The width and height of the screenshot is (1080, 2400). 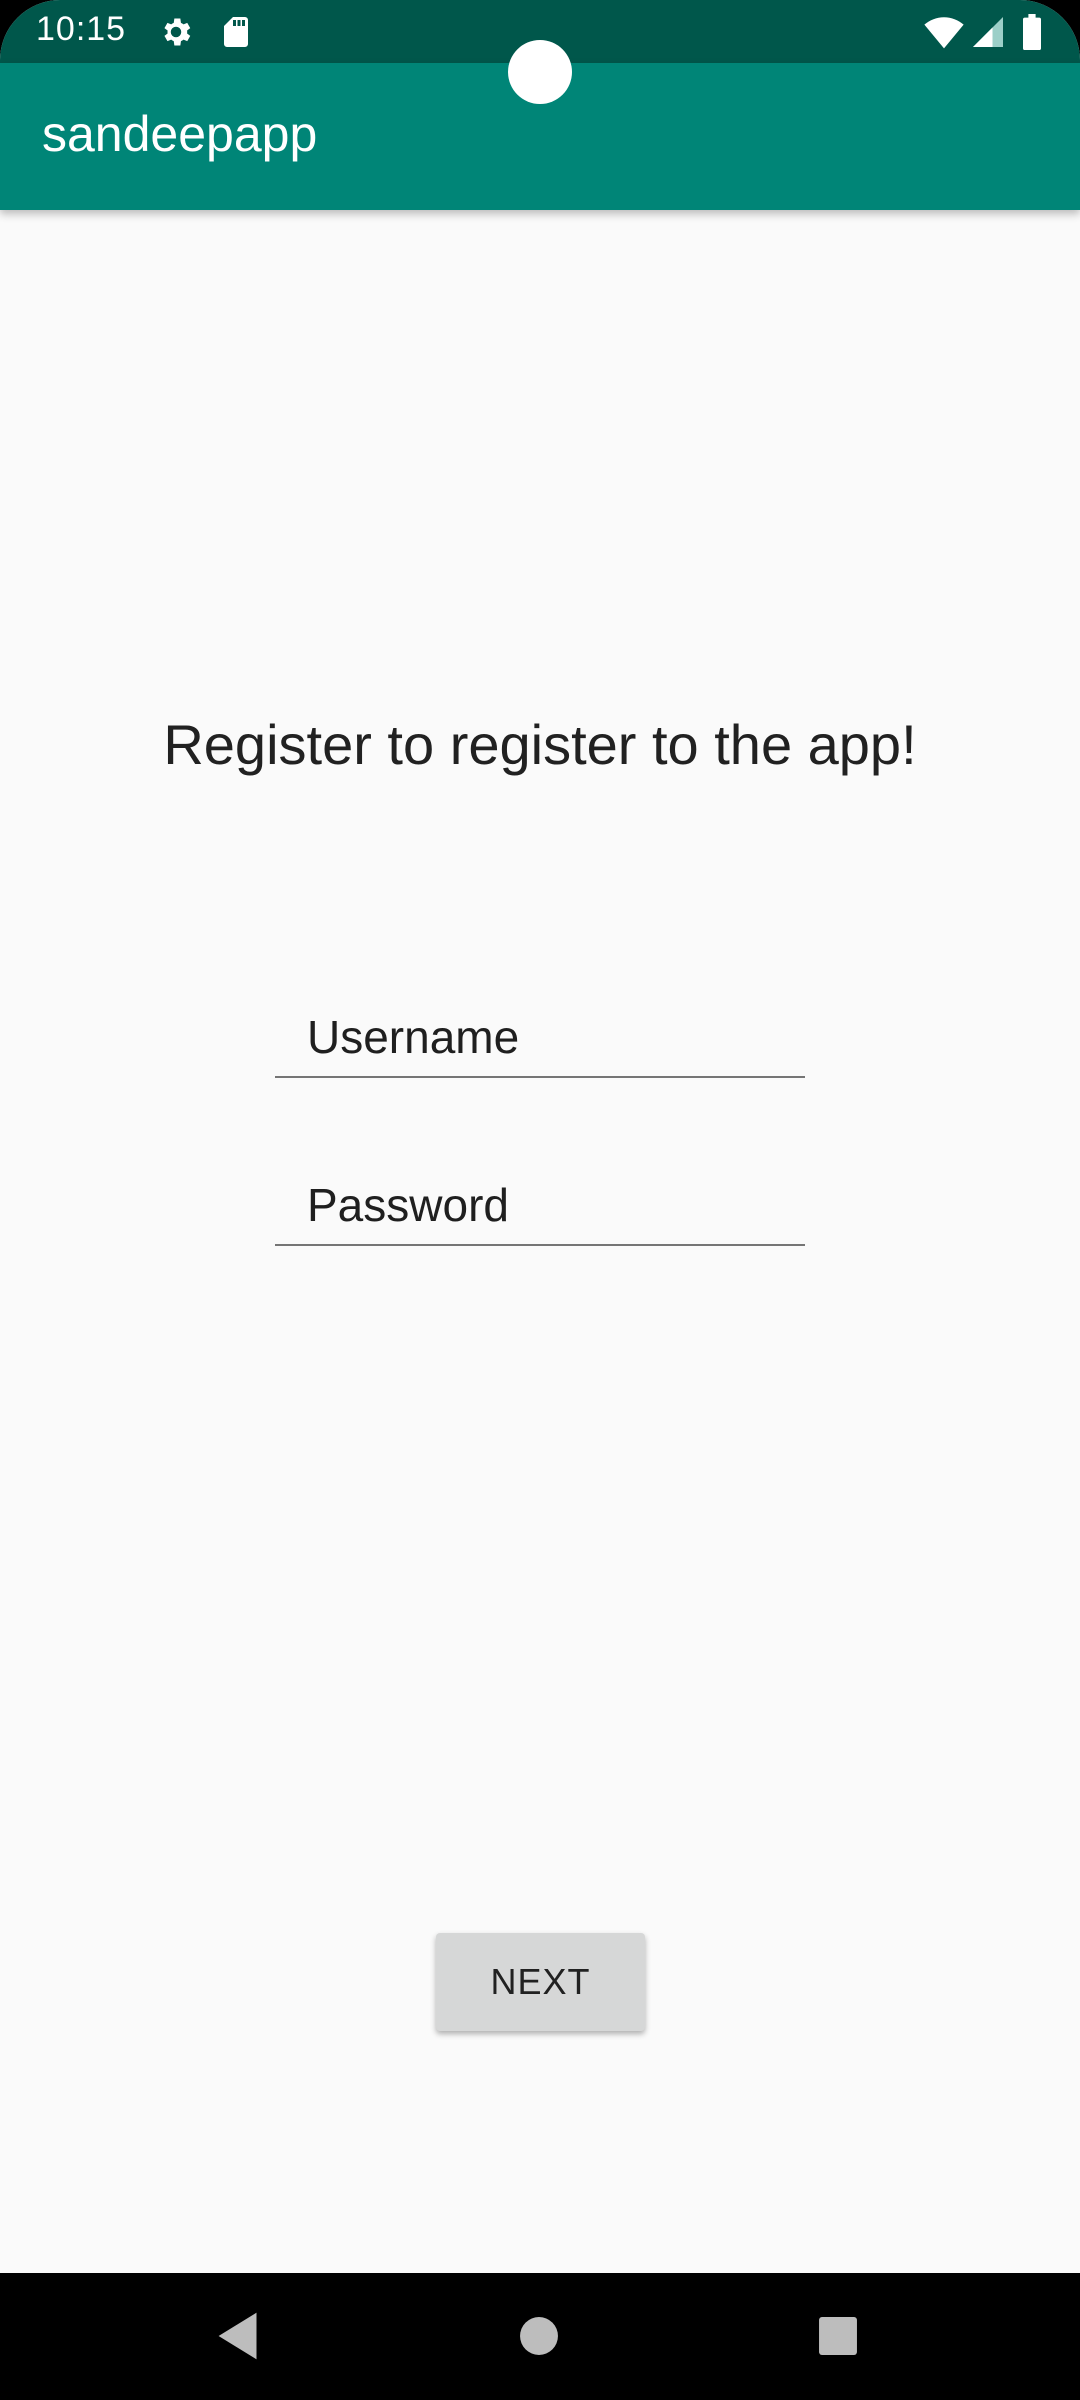 What do you see at coordinates (988, 32) in the screenshot?
I see `cell-signal-icon` at bounding box center [988, 32].